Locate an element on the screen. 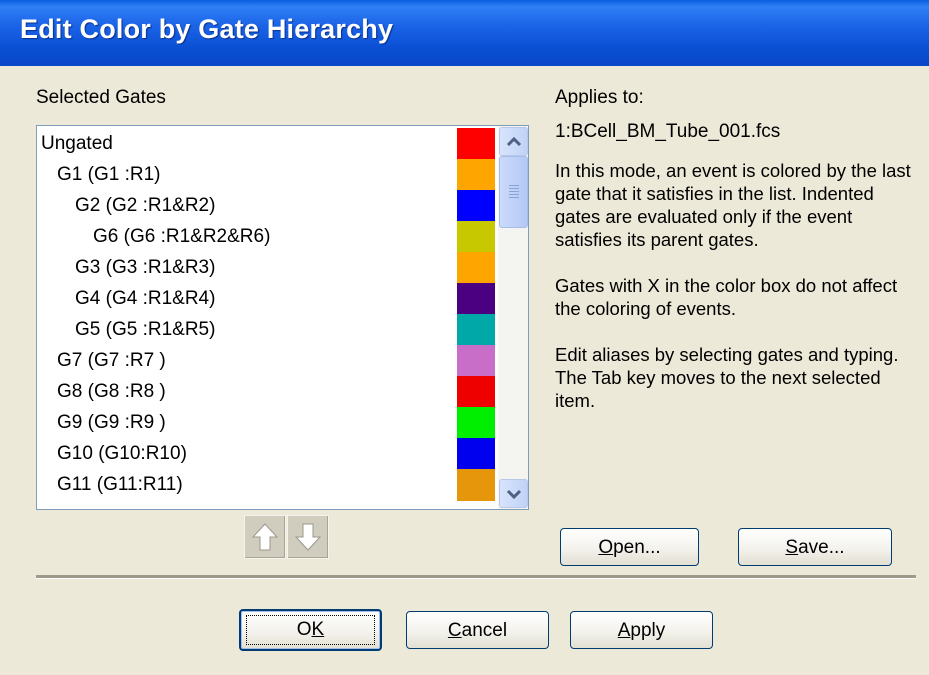 The height and width of the screenshot is (675, 929). gate-row: G7 (G7 :R7 ) is located at coordinates (256, 361).